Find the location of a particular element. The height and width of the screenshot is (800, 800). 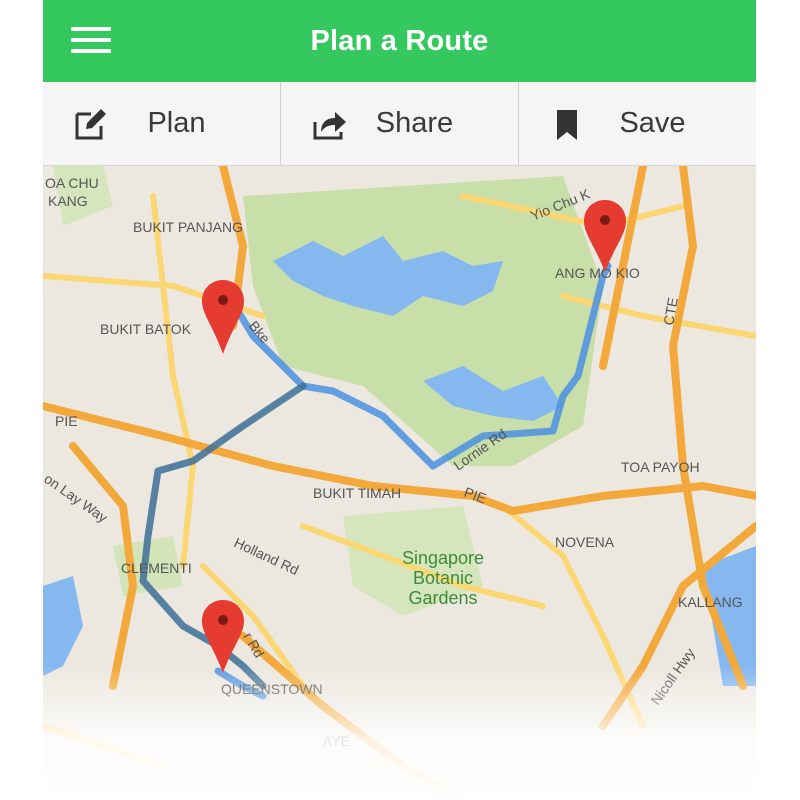

share-label: Share is located at coordinates (414, 123).